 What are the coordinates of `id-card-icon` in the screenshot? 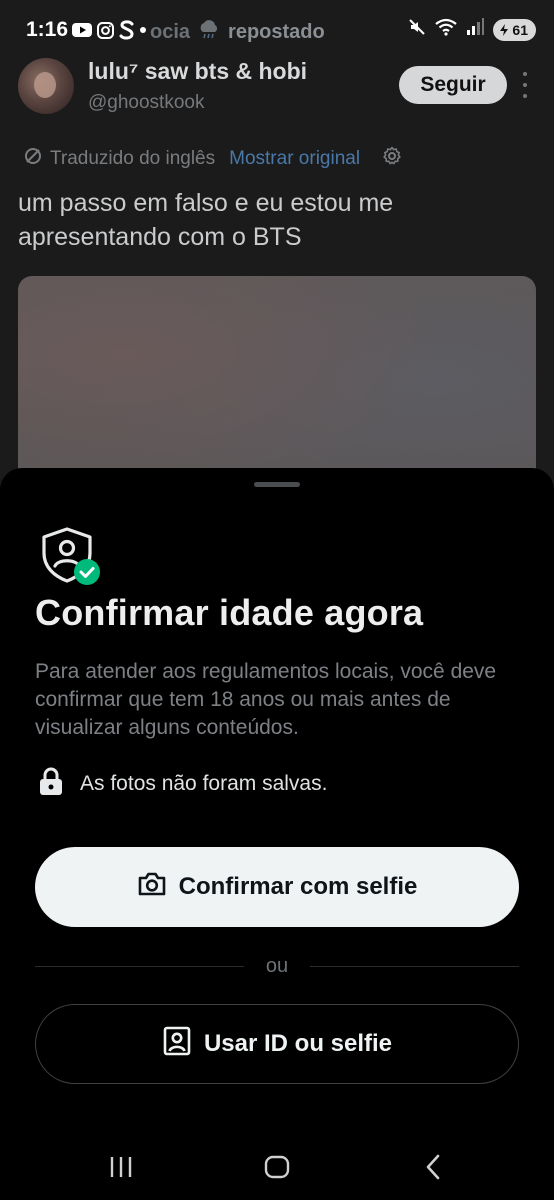 It's located at (177, 1044).